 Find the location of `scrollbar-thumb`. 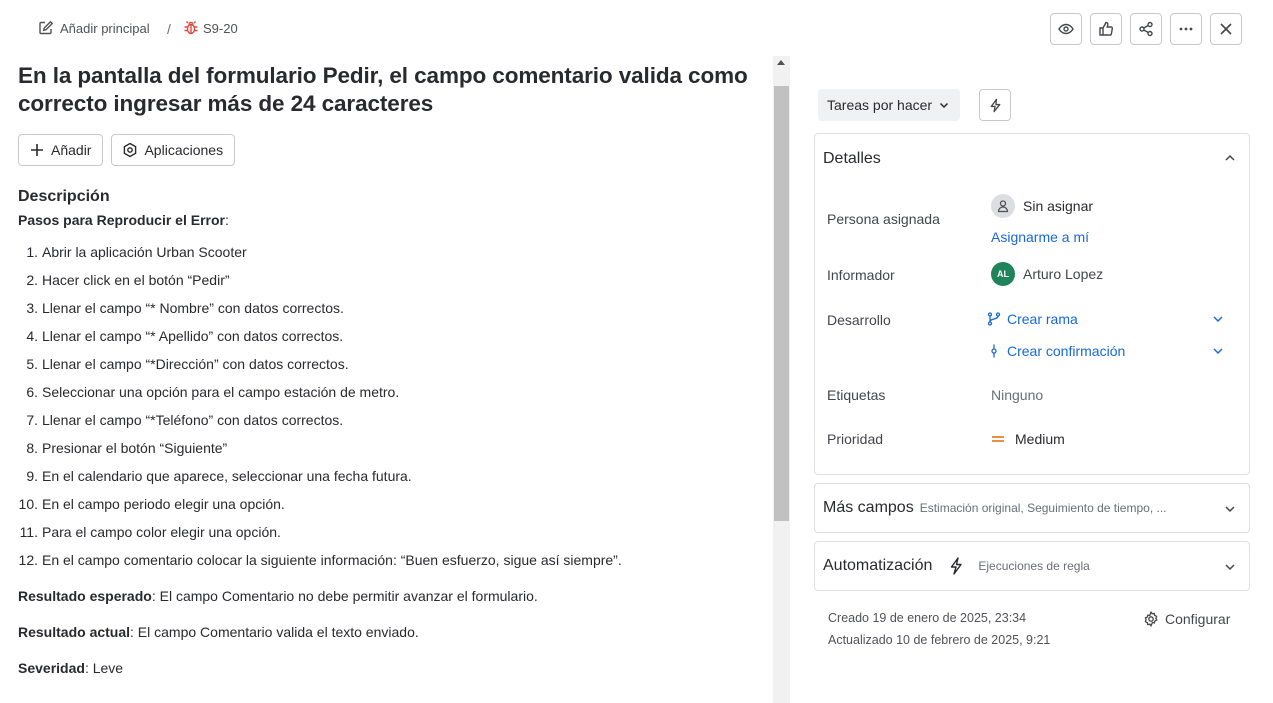

scrollbar-thumb is located at coordinates (781, 303).